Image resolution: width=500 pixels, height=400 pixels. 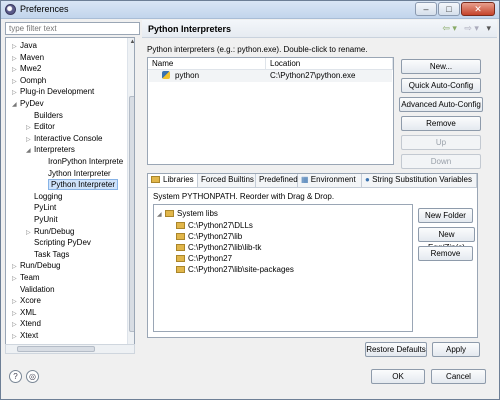 I want to click on tree-item-xcore: ▷ Xcore, so click(x=26, y=300).